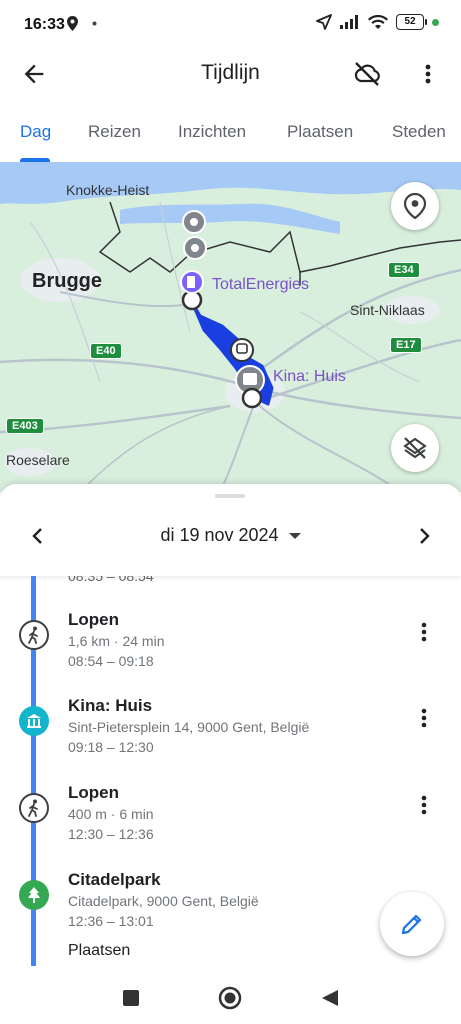 The height and width of the screenshot is (1024, 461). I want to click on layers-off-icon, so click(415, 448).